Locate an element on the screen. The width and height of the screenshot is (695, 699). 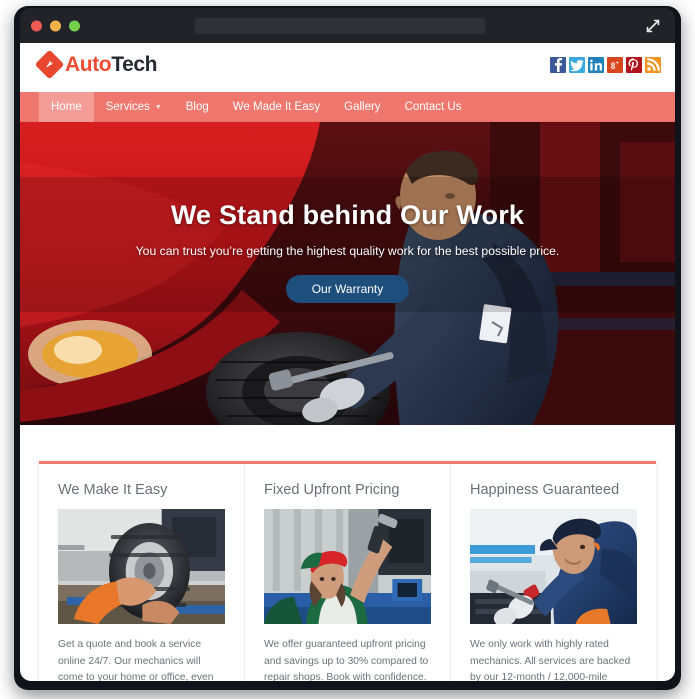
twitter-icon is located at coordinates (577, 65).